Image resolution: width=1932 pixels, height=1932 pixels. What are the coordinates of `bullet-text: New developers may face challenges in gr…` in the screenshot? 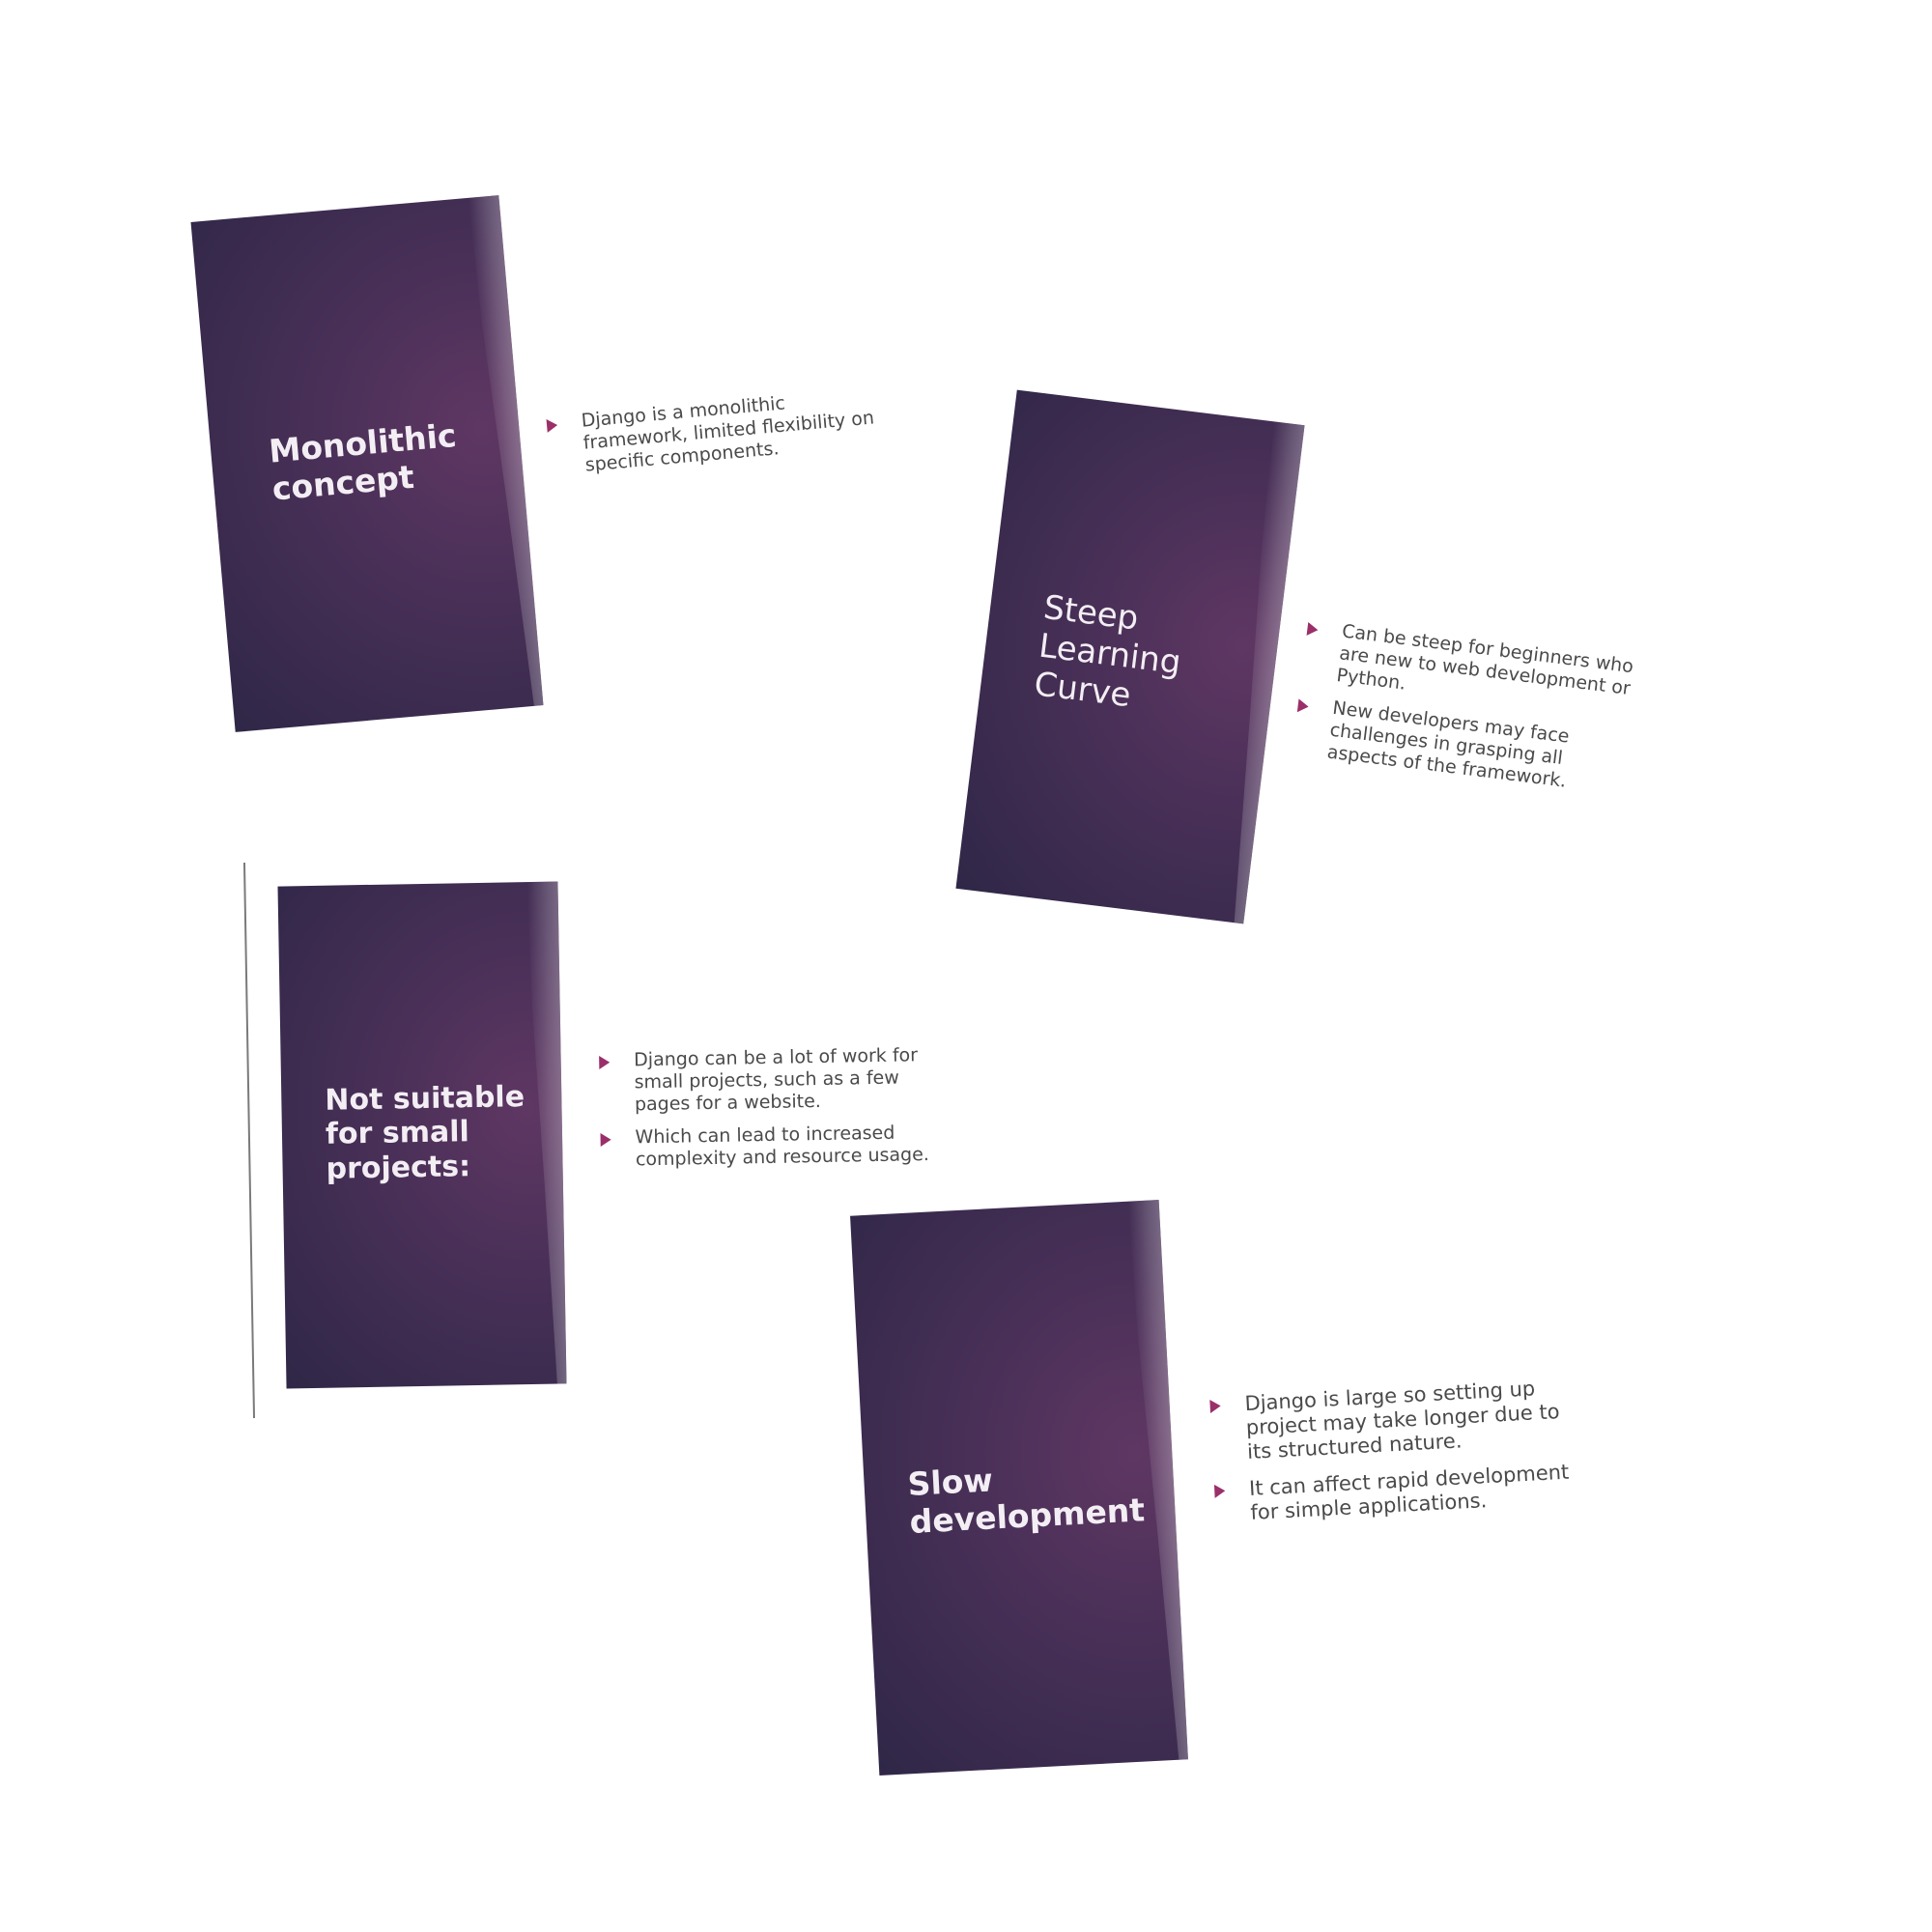 It's located at (1448, 744).